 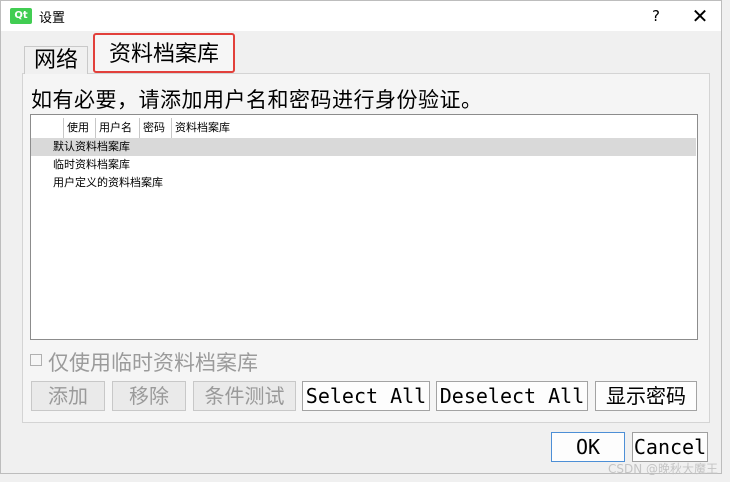 What do you see at coordinates (363, 183) in the screenshot?
I see `table-row: 用户定义的资料档案库` at bounding box center [363, 183].